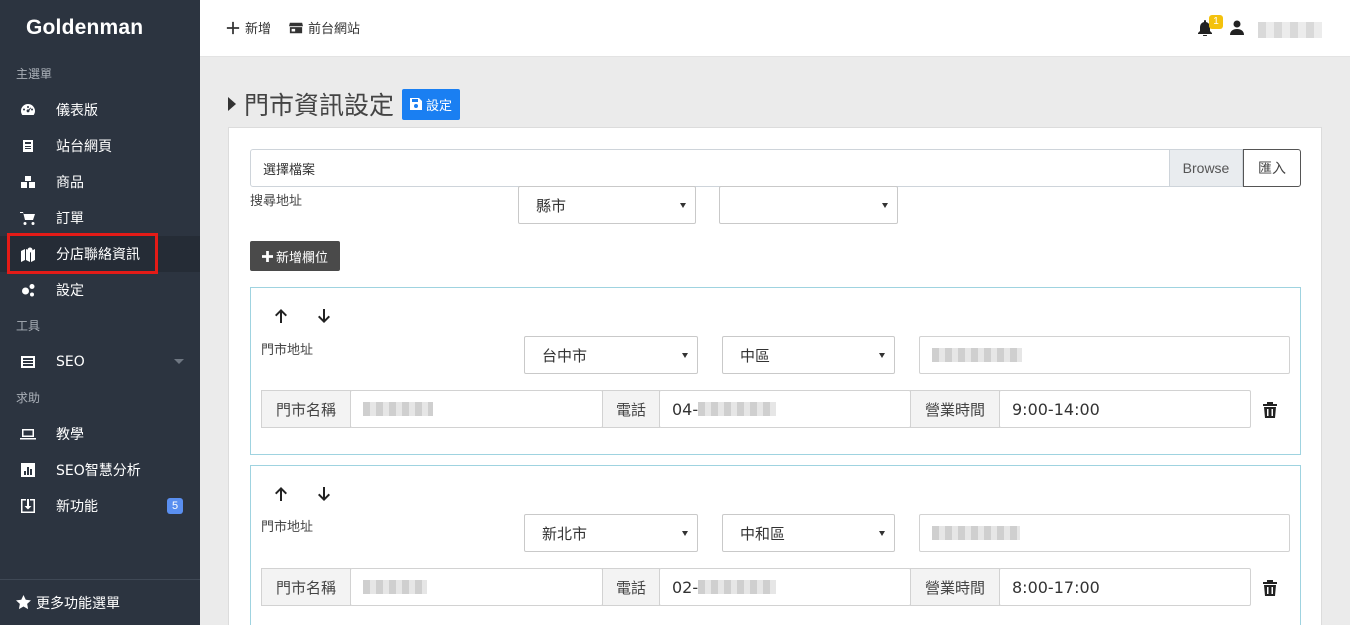  Describe the element at coordinates (77, 507) in the screenshot. I see `sidebar-item-label: 新功能` at that location.